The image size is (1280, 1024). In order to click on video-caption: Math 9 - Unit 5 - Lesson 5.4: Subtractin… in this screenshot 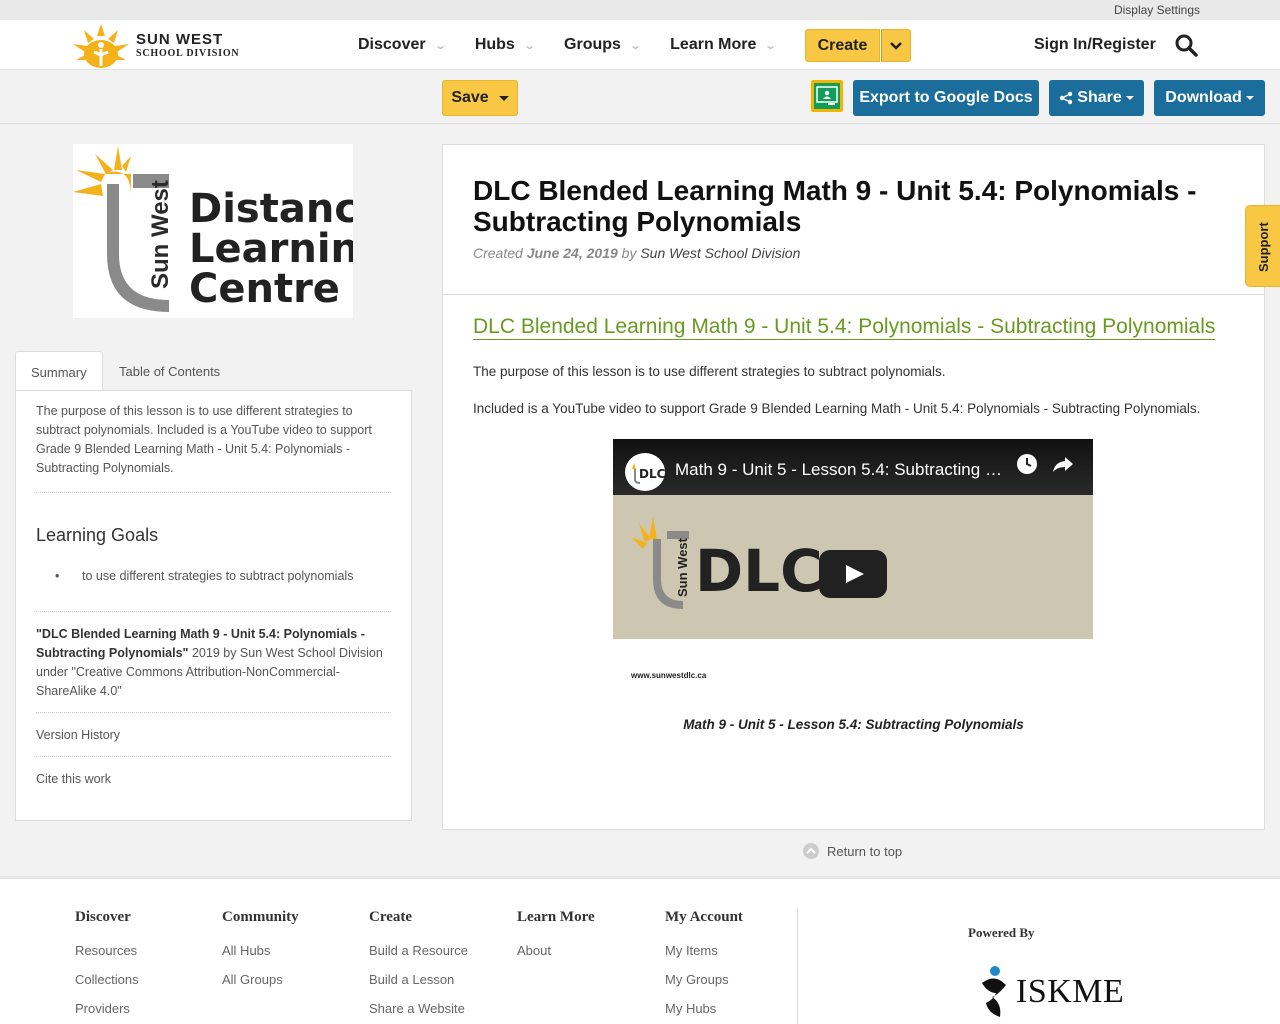, I will do `click(853, 724)`.